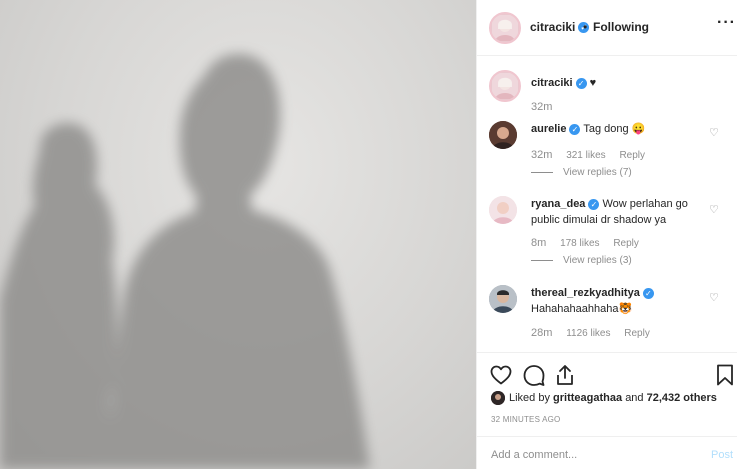 This screenshot has height=469, width=737. Describe the element at coordinates (607, 452) in the screenshot. I see `add-comment-bar: Add a comment... Post` at that location.